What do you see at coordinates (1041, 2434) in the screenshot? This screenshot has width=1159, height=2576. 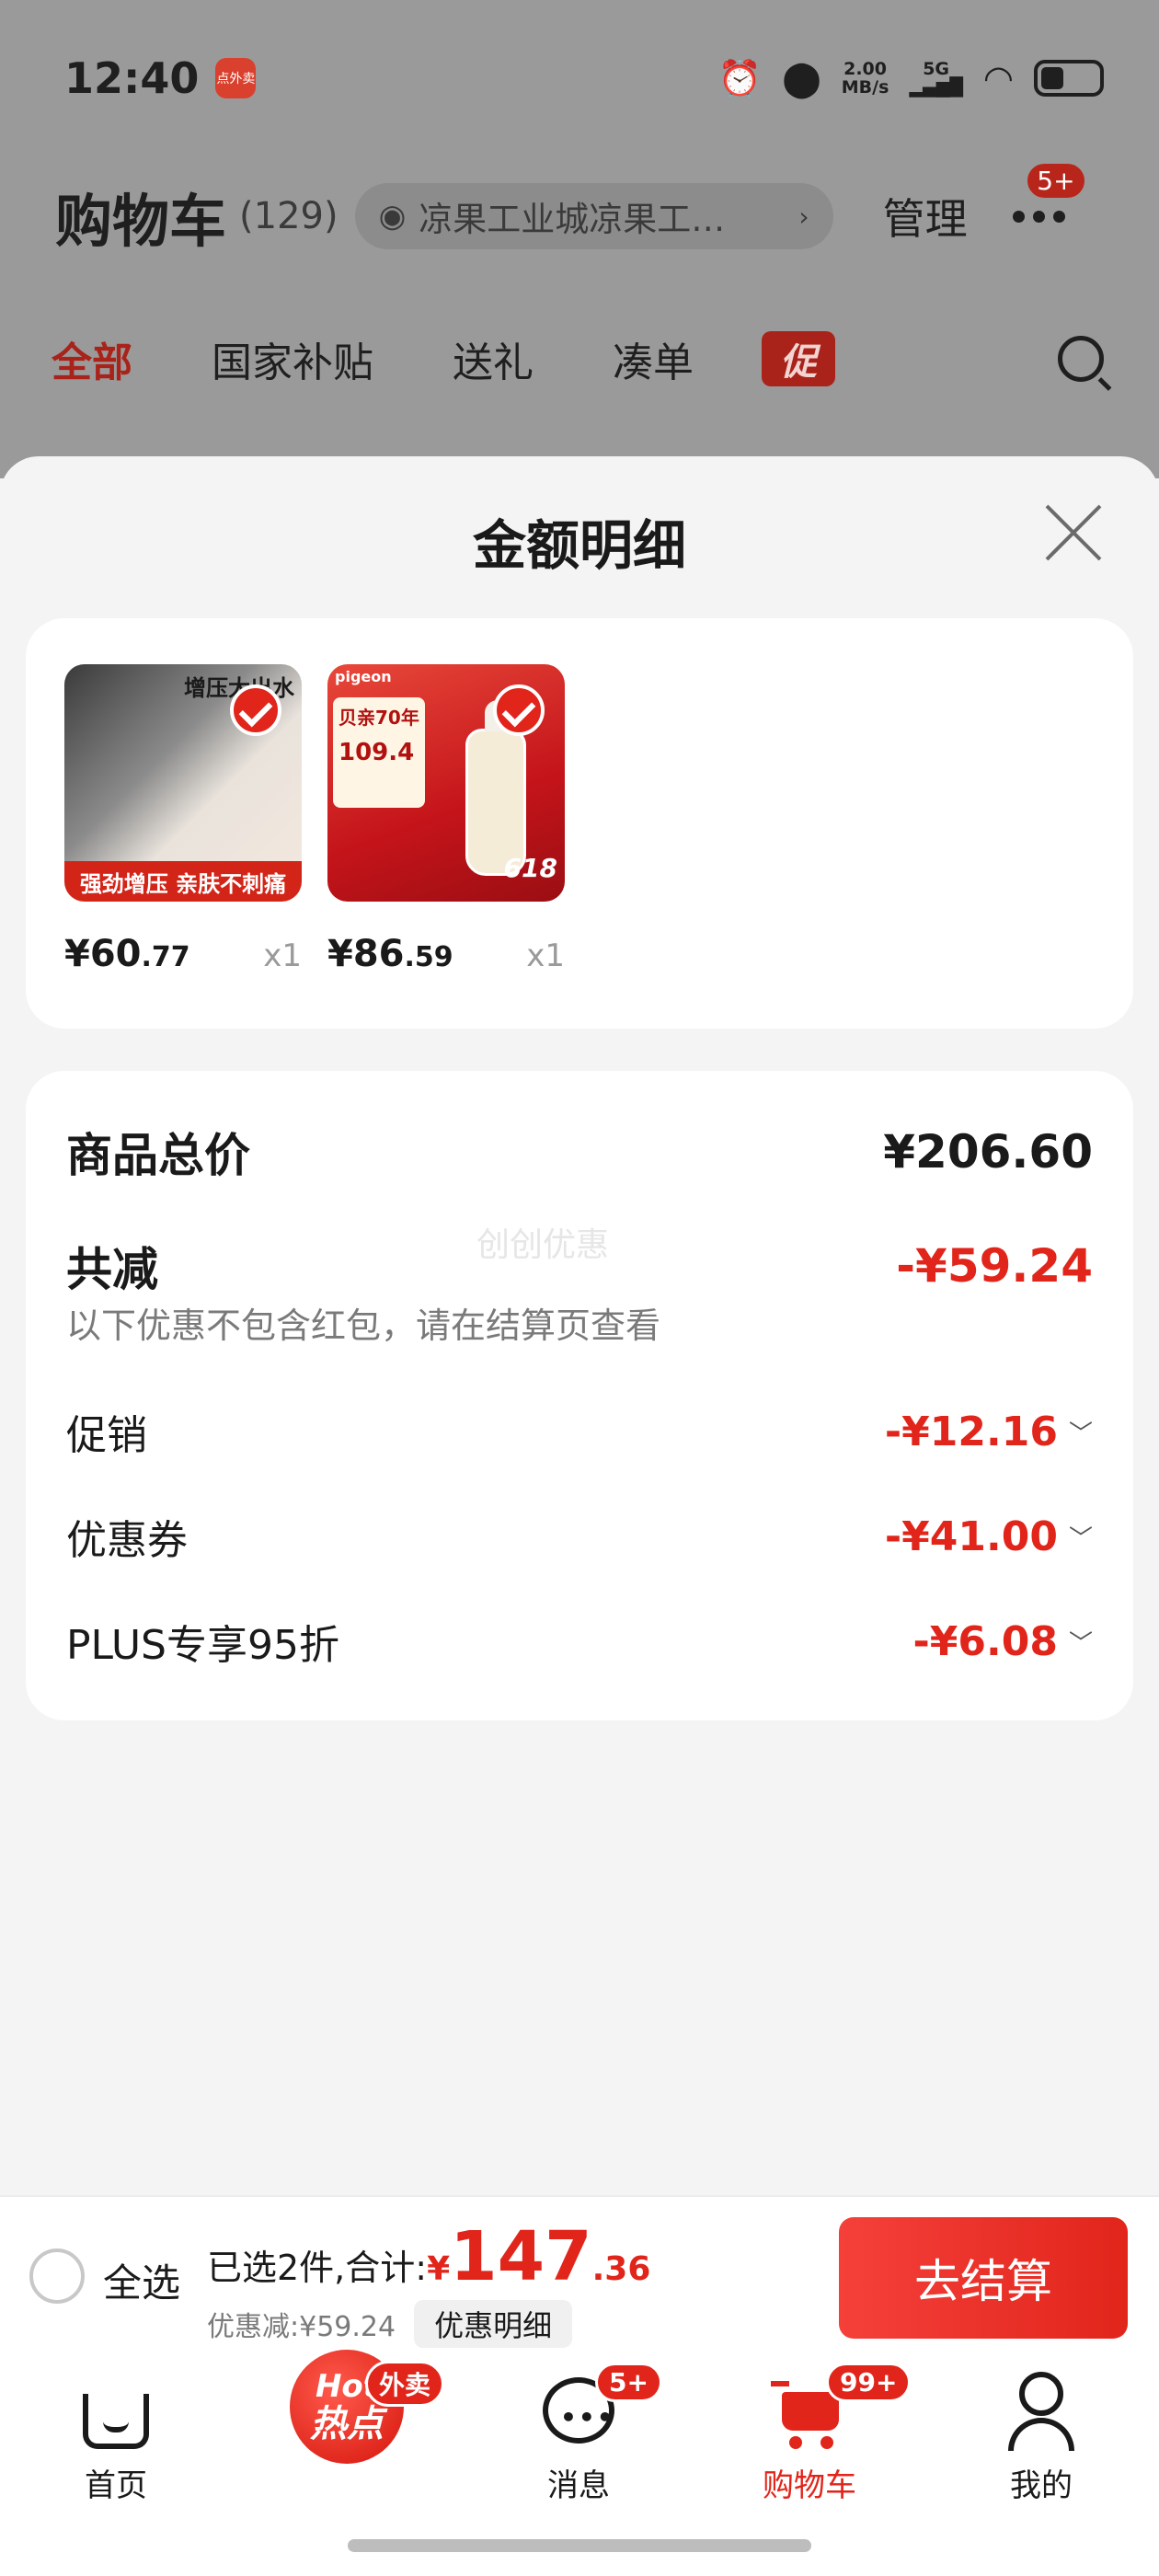 I see `user-body-icon` at bounding box center [1041, 2434].